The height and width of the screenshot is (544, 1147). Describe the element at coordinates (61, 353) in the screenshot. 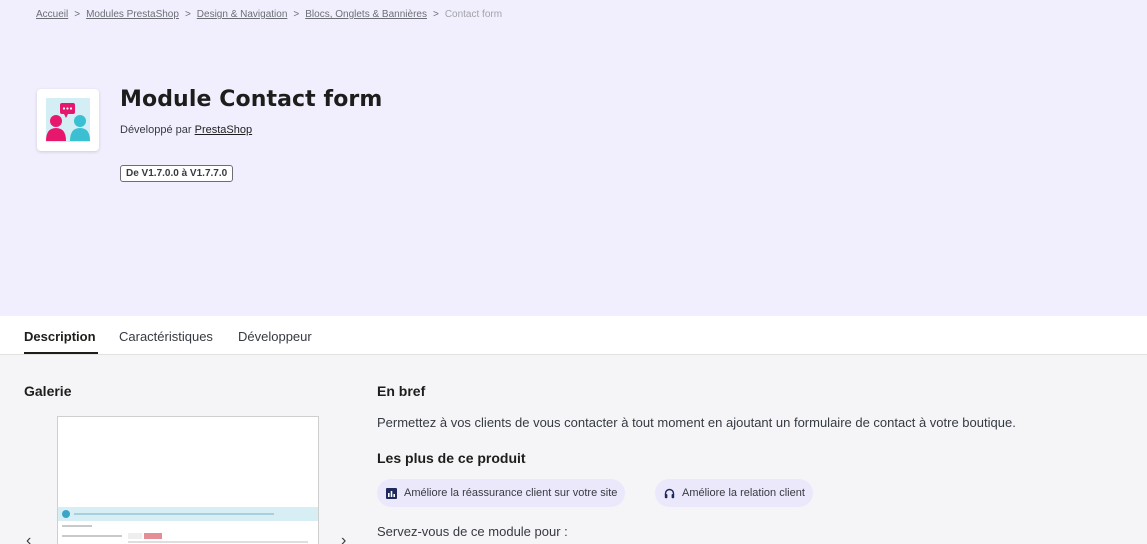

I see `active-tab-indicator` at that location.